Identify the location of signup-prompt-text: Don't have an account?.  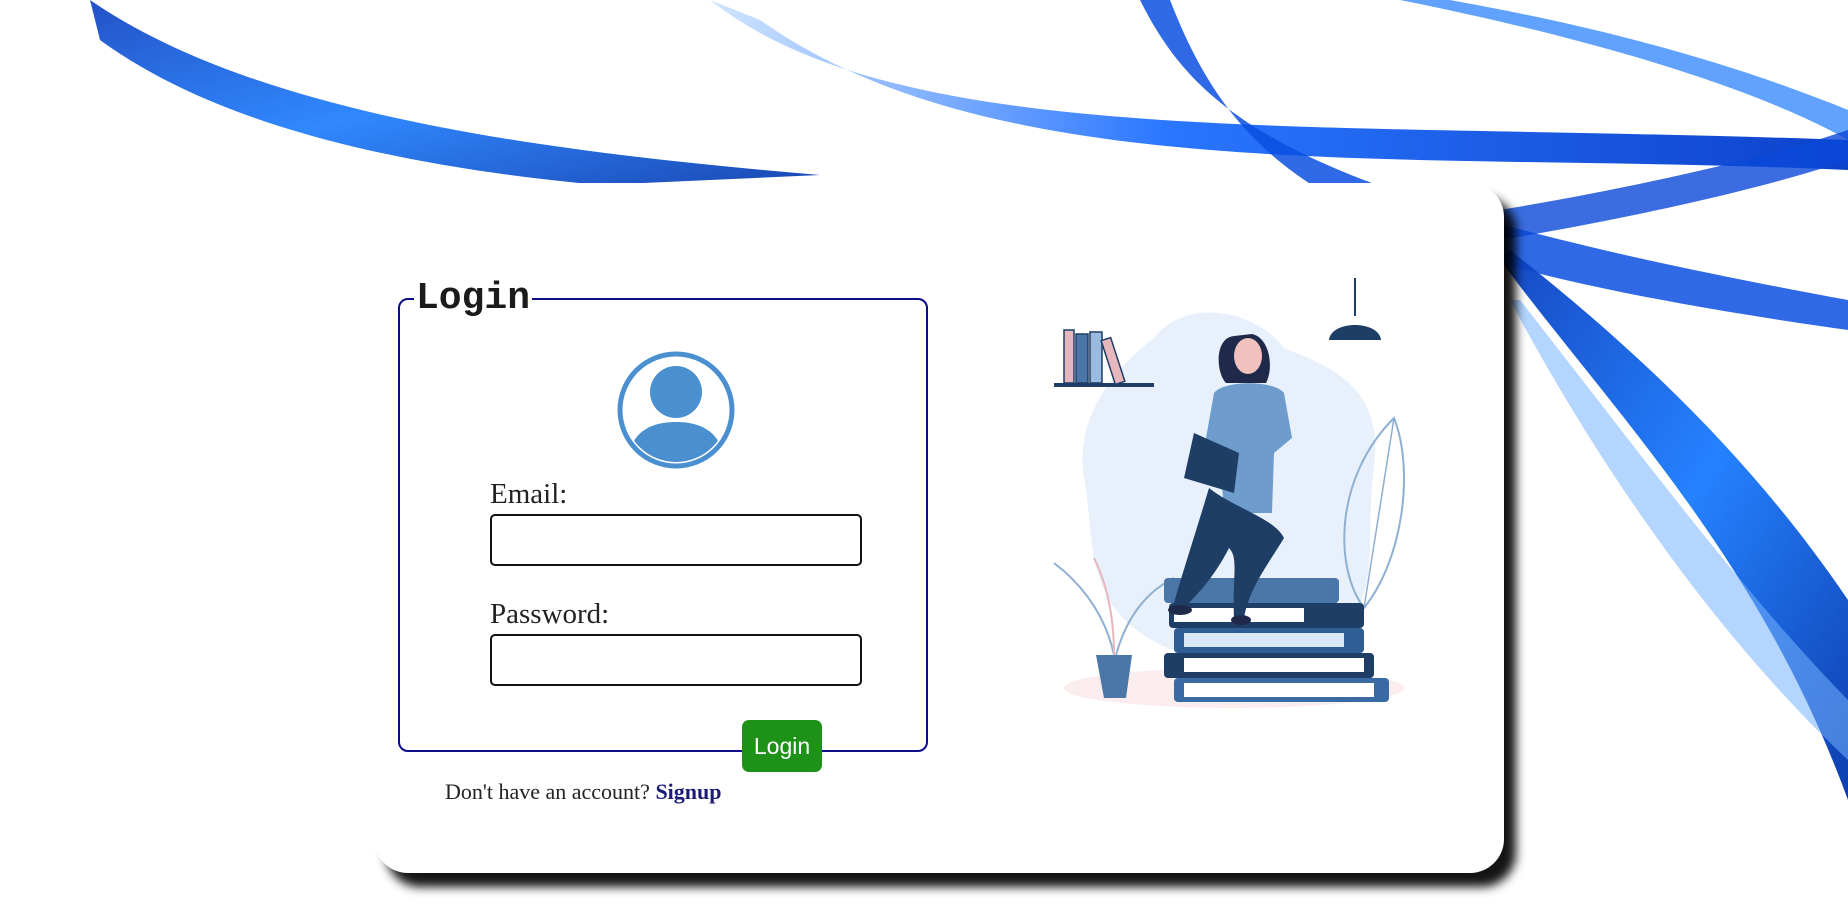
(547, 791).